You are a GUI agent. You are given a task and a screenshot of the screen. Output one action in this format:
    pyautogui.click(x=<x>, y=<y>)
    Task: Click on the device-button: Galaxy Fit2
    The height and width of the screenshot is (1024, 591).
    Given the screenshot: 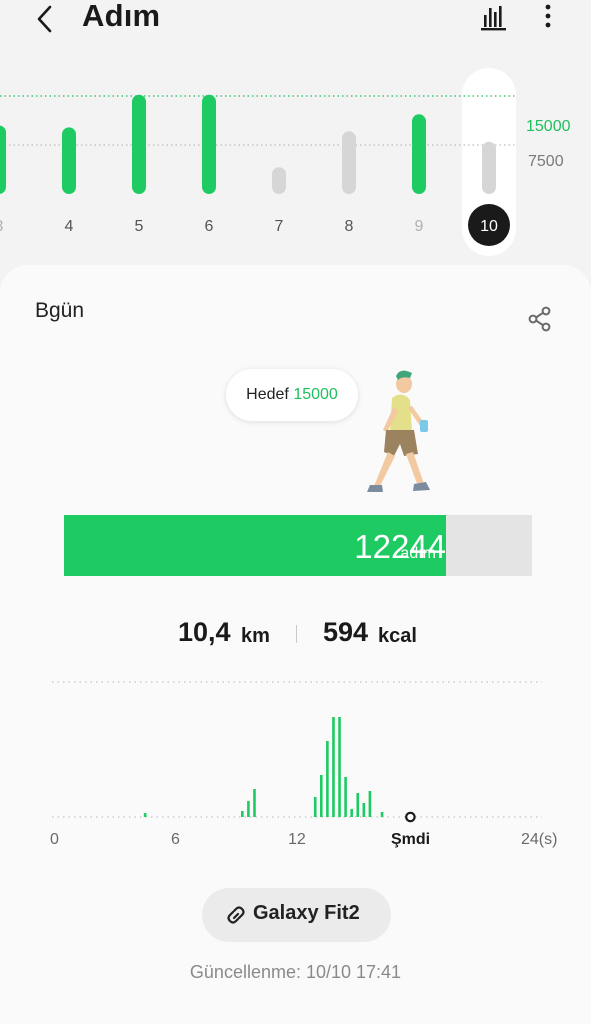 What is the action you would take?
    pyautogui.click(x=296, y=915)
    